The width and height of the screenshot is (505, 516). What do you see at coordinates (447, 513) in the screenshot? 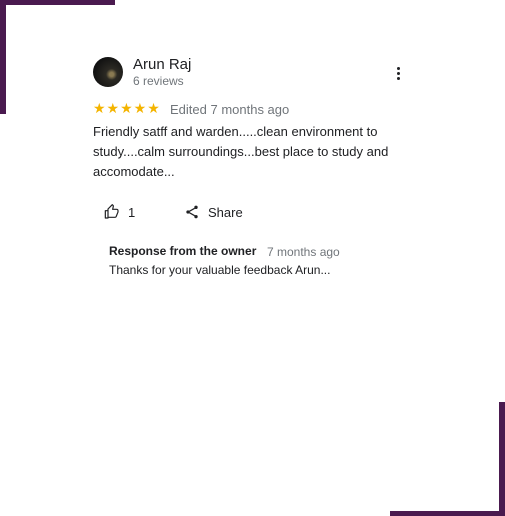
I see `decorative-frame-bottom-right-horizontal` at bounding box center [447, 513].